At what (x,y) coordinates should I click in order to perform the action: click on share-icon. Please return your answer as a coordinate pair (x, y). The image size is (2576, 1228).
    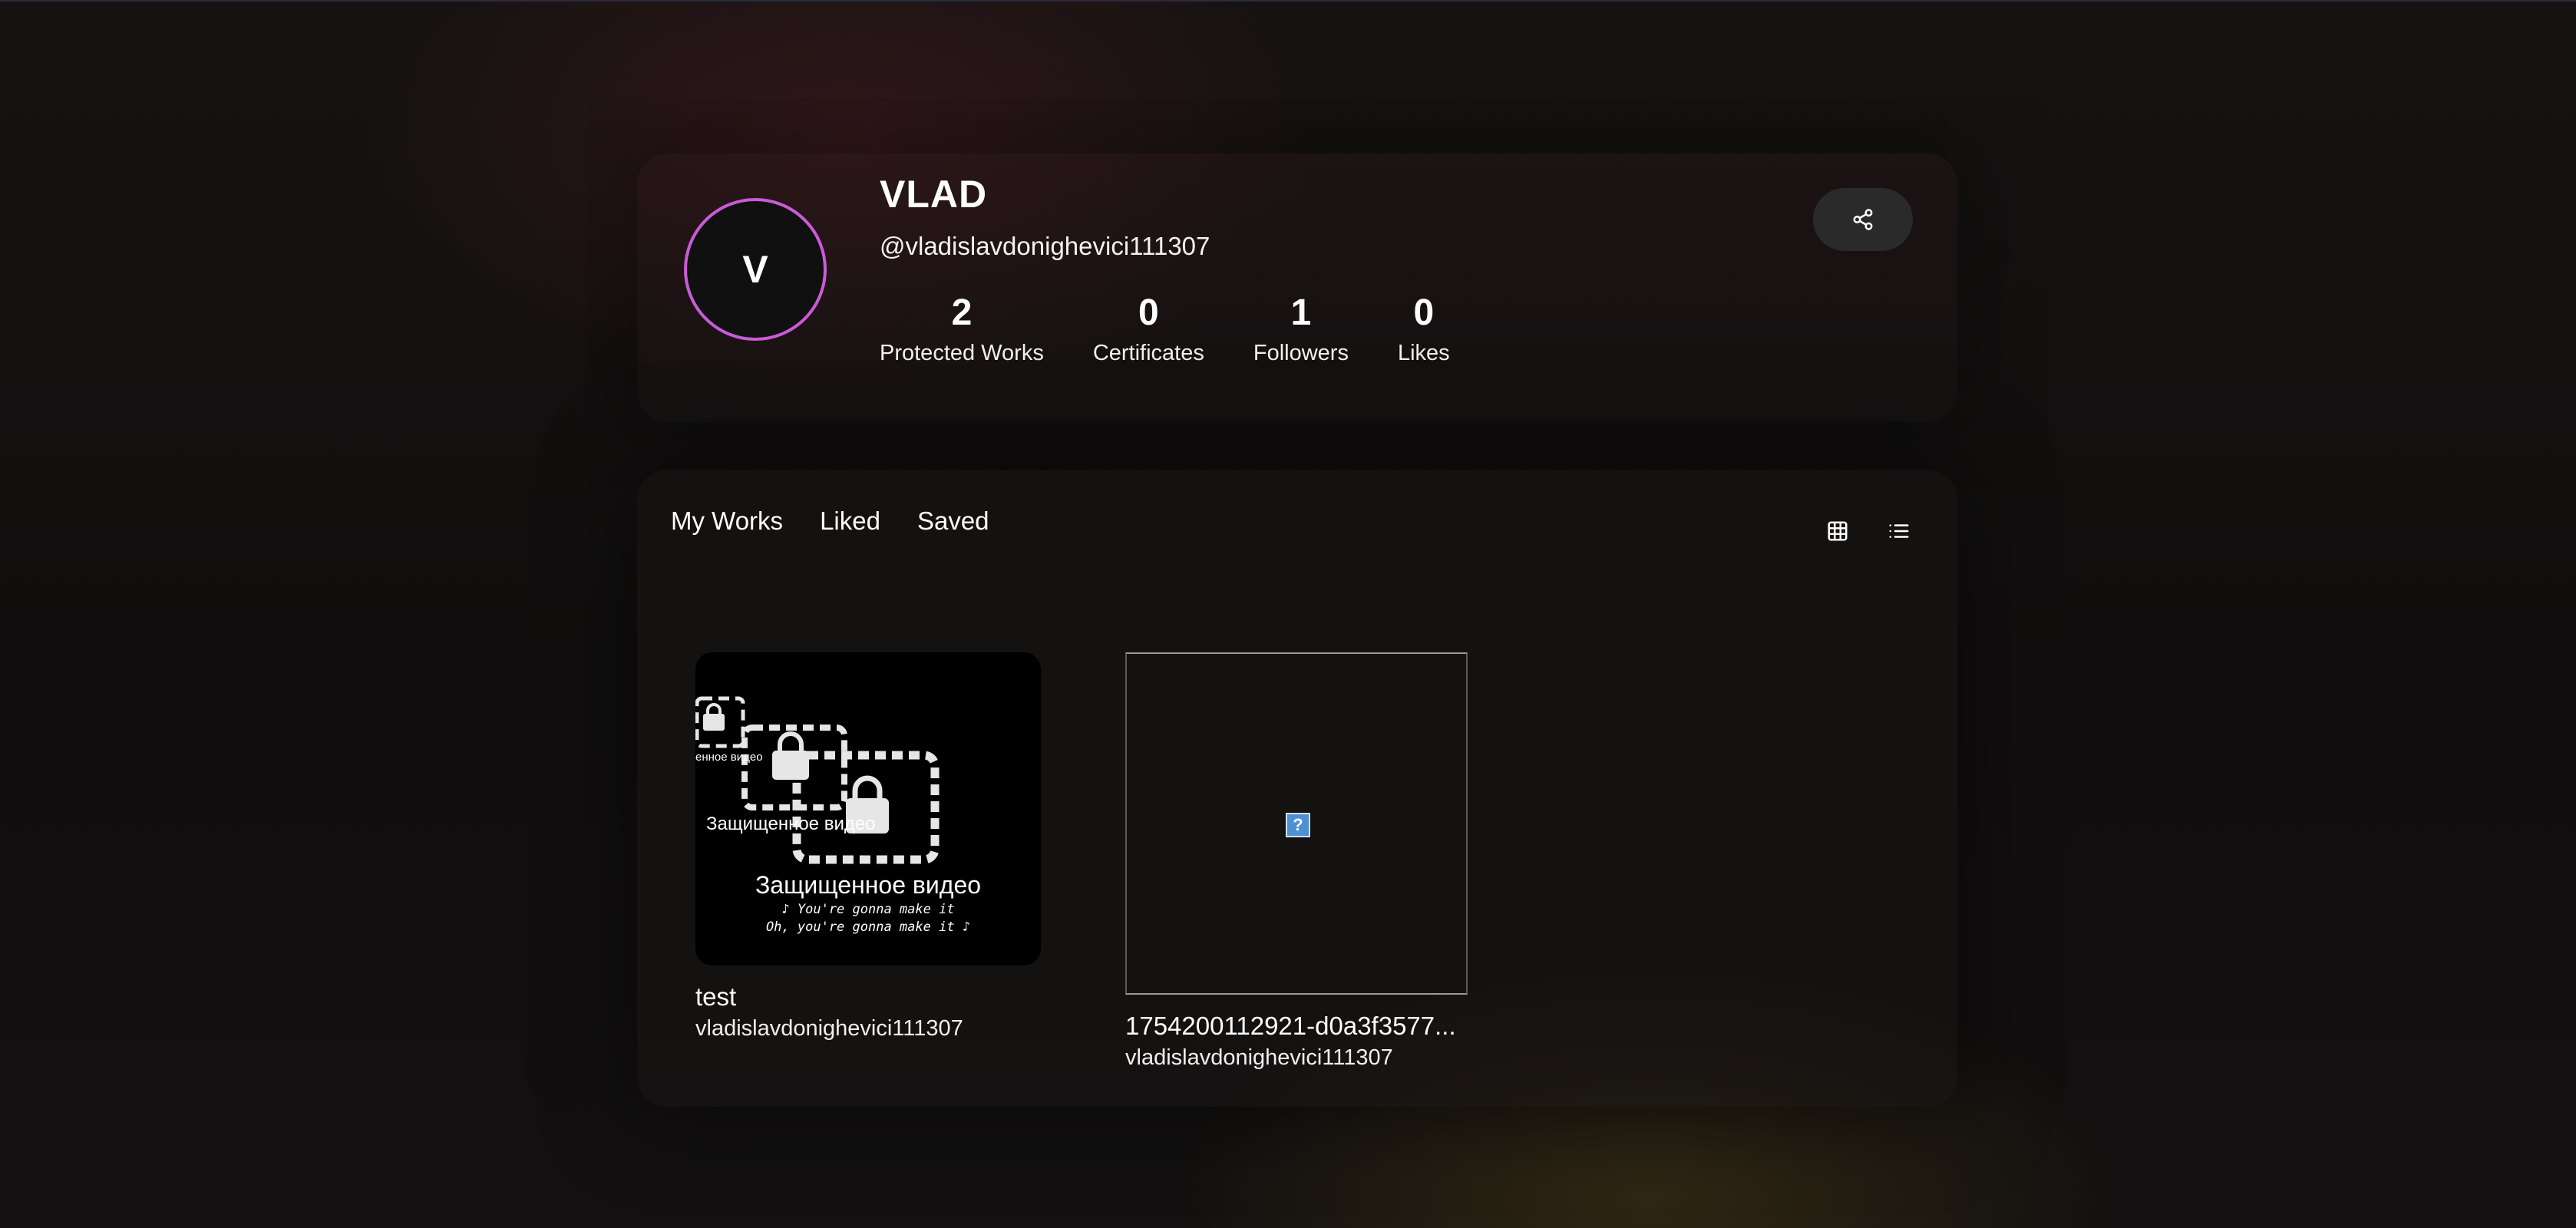
    Looking at the image, I should click on (1863, 219).